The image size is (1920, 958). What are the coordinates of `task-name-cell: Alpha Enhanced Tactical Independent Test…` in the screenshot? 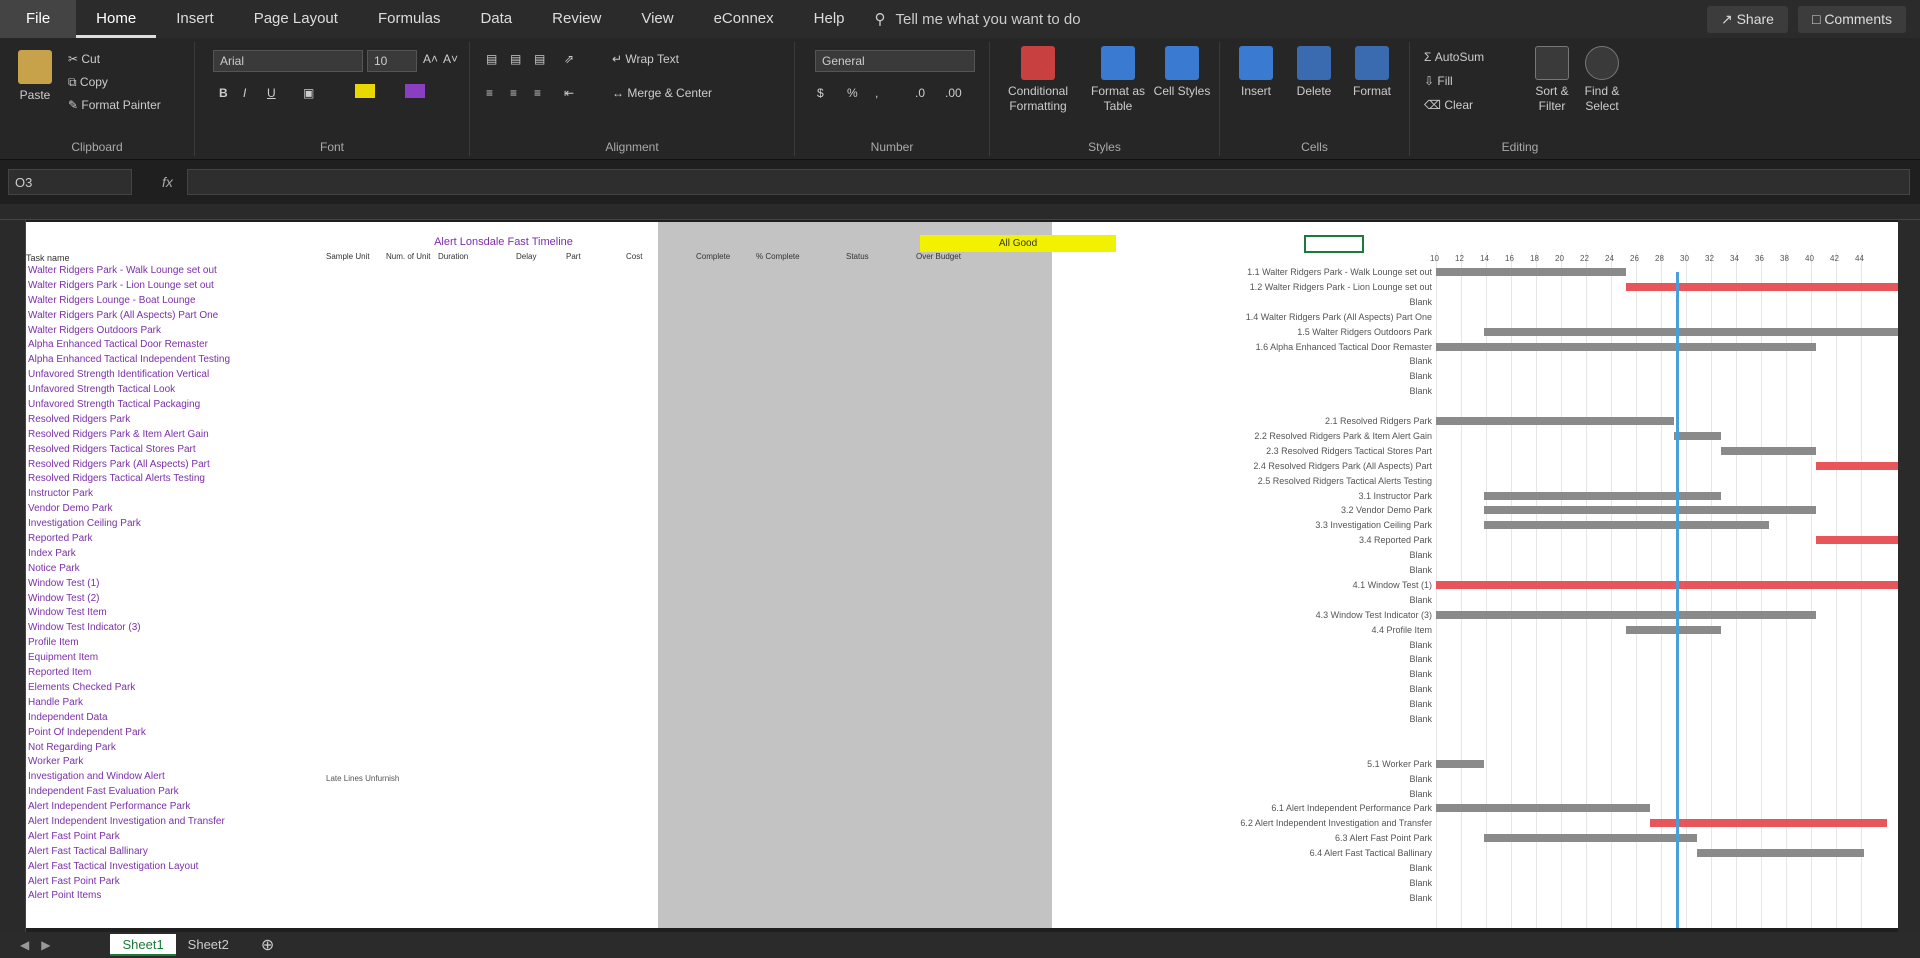 It's located at (176, 360).